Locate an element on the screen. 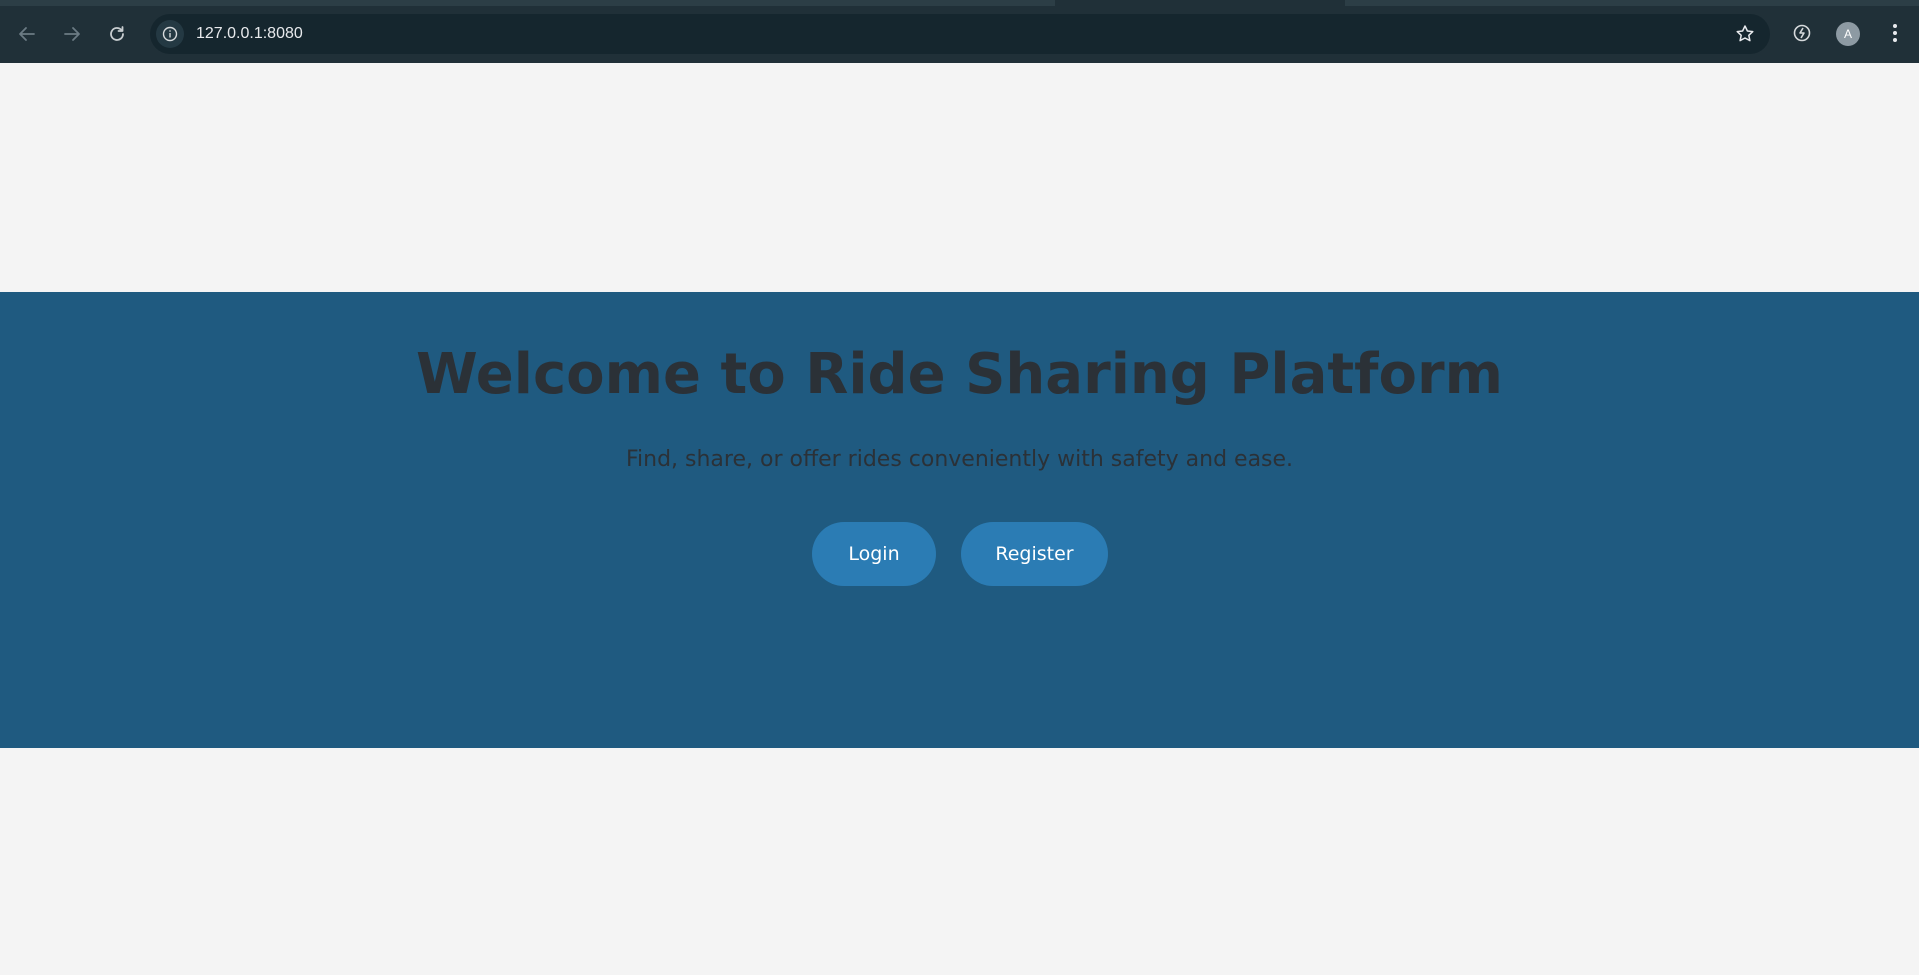  arrow-left-icon is located at coordinates (27, 34).